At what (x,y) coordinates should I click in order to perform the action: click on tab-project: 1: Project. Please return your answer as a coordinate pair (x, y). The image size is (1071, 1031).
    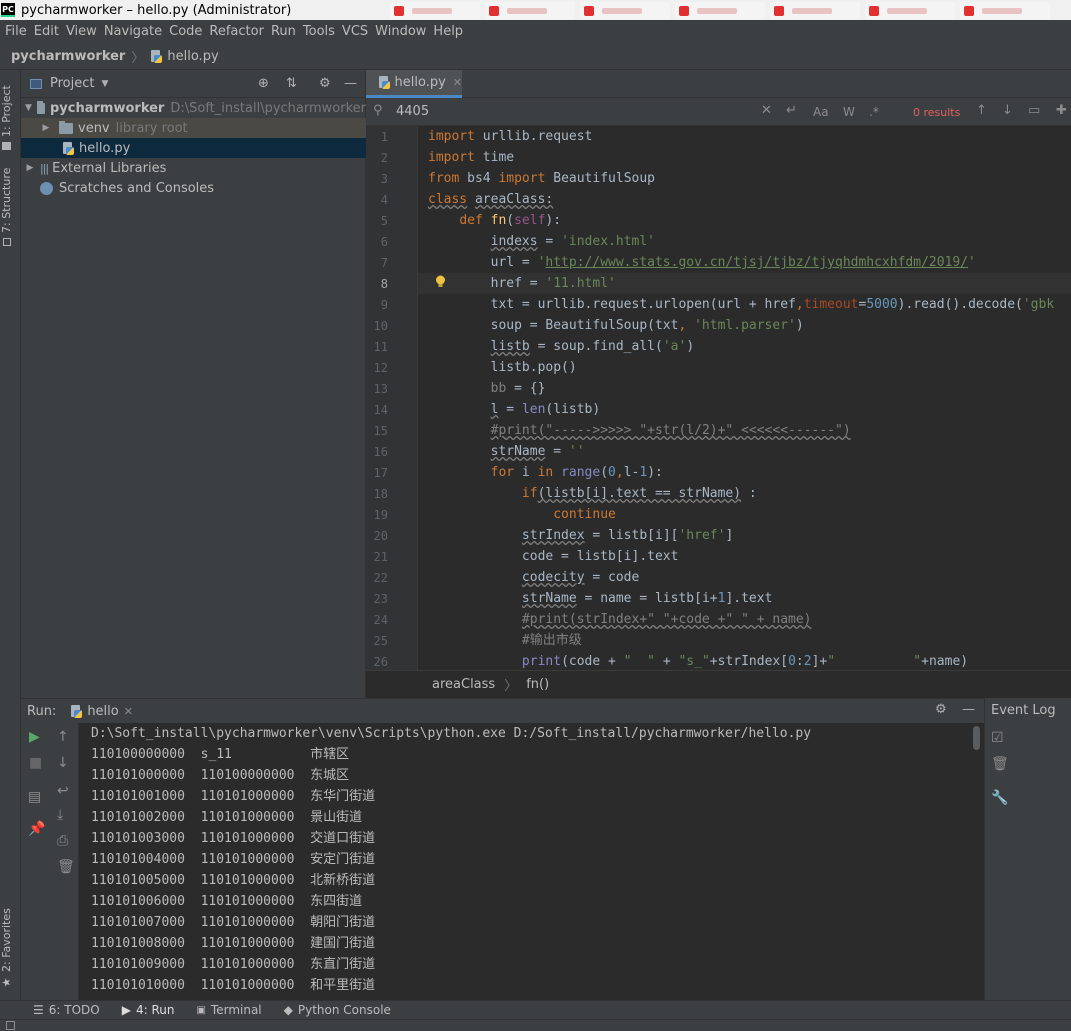
    Looking at the image, I should click on (10, 118).